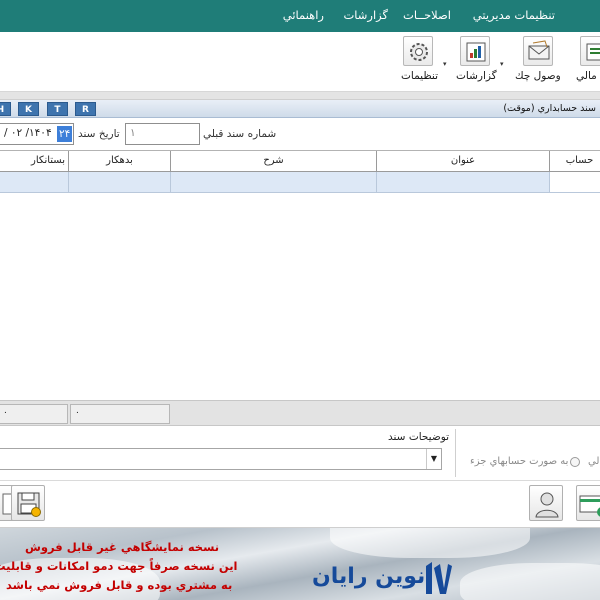 This screenshot has width=600, height=600. What do you see at coordinates (538, 51) in the screenshot?
I see `check-receipt-icon` at bounding box center [538, 51].